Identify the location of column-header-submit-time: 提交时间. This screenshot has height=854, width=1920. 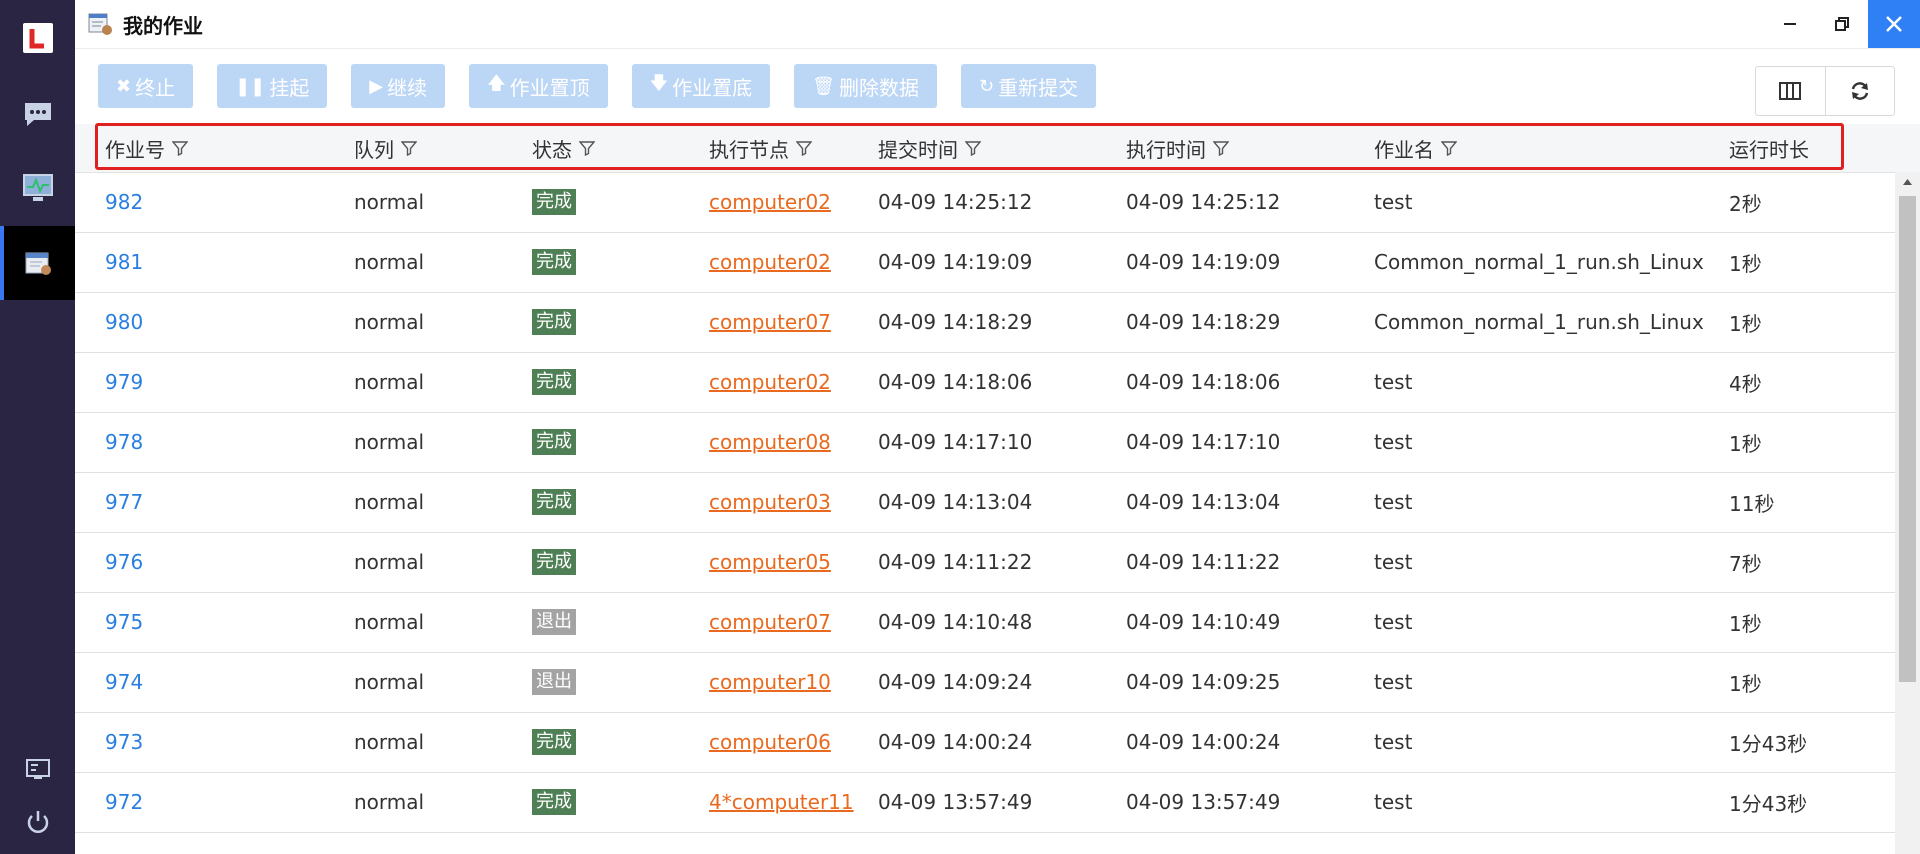
(929, 148).